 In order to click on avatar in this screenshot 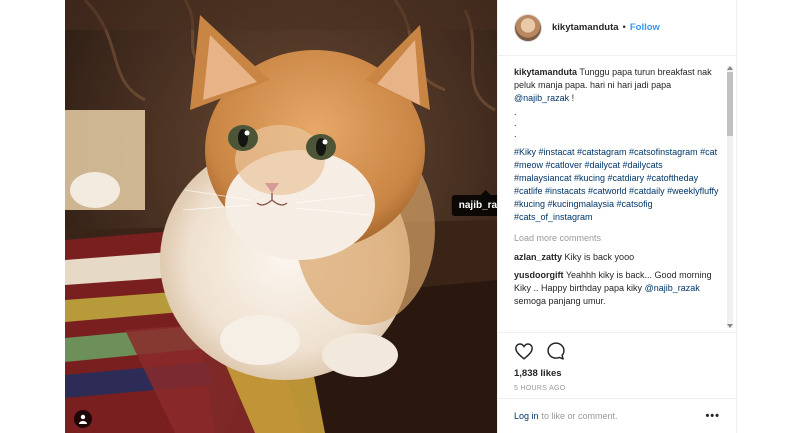, I will do `click(528, 27)`.